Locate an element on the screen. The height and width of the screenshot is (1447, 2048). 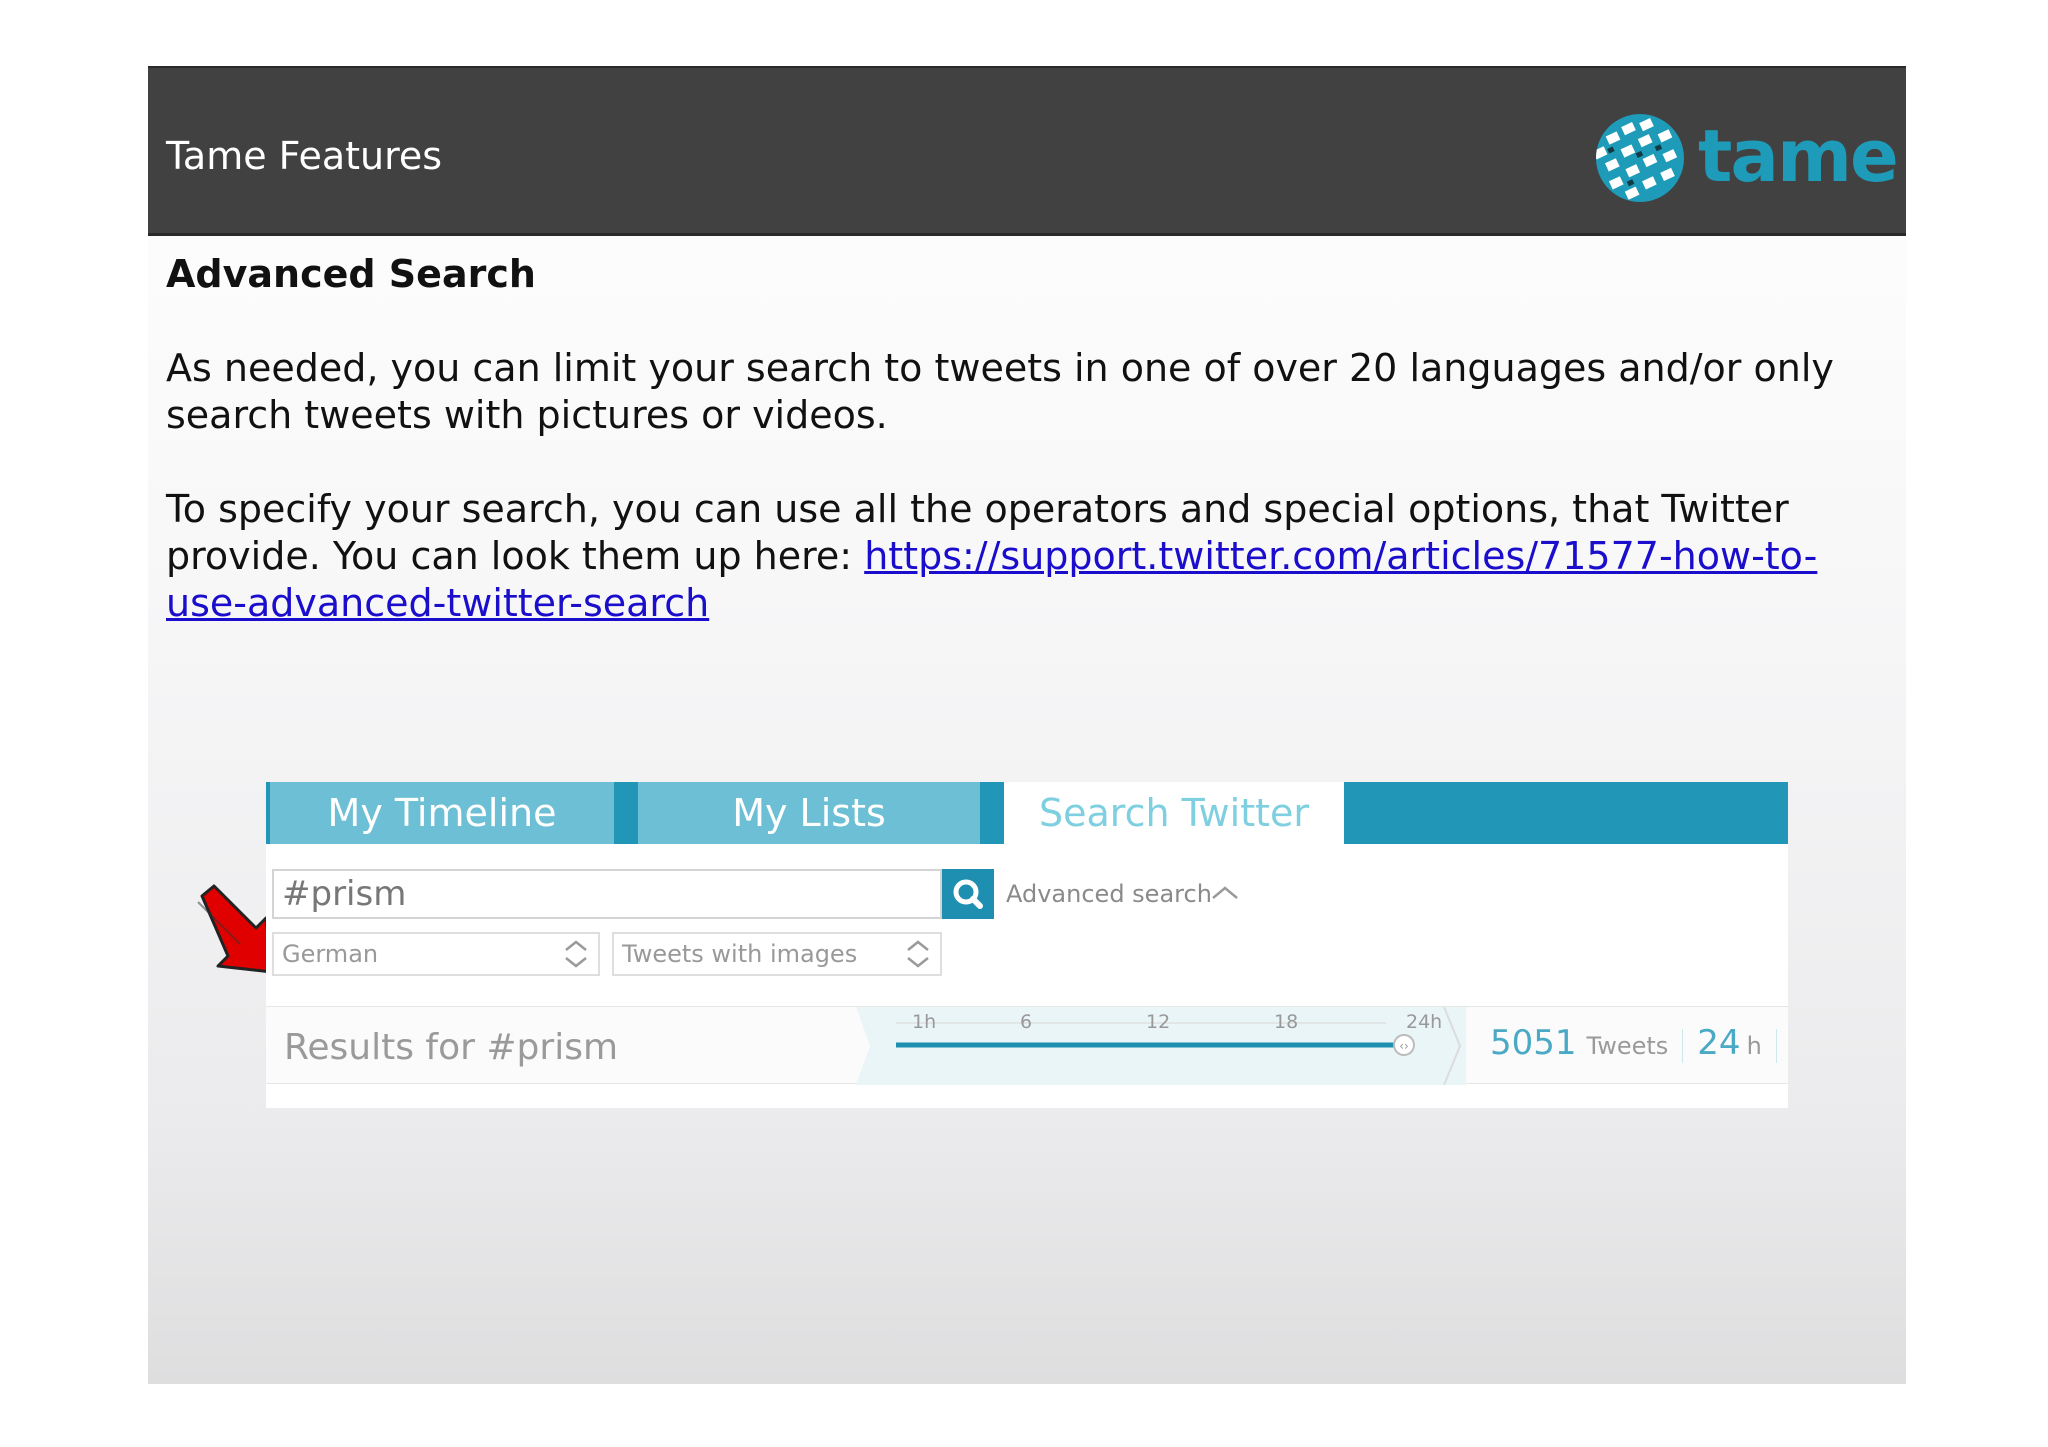
language-select: German is located at coordinates (436, 954).